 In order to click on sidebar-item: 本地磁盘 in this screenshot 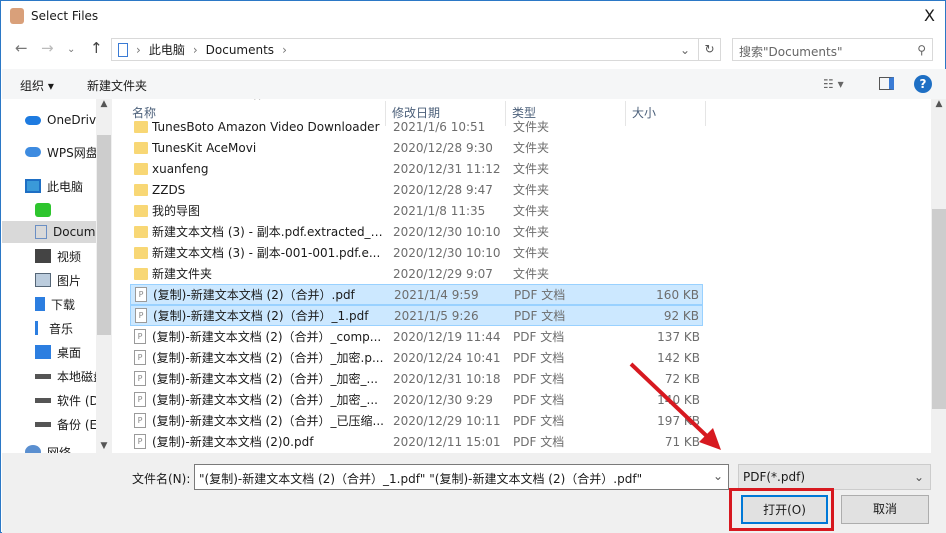, I will do `click(49, 376)`.